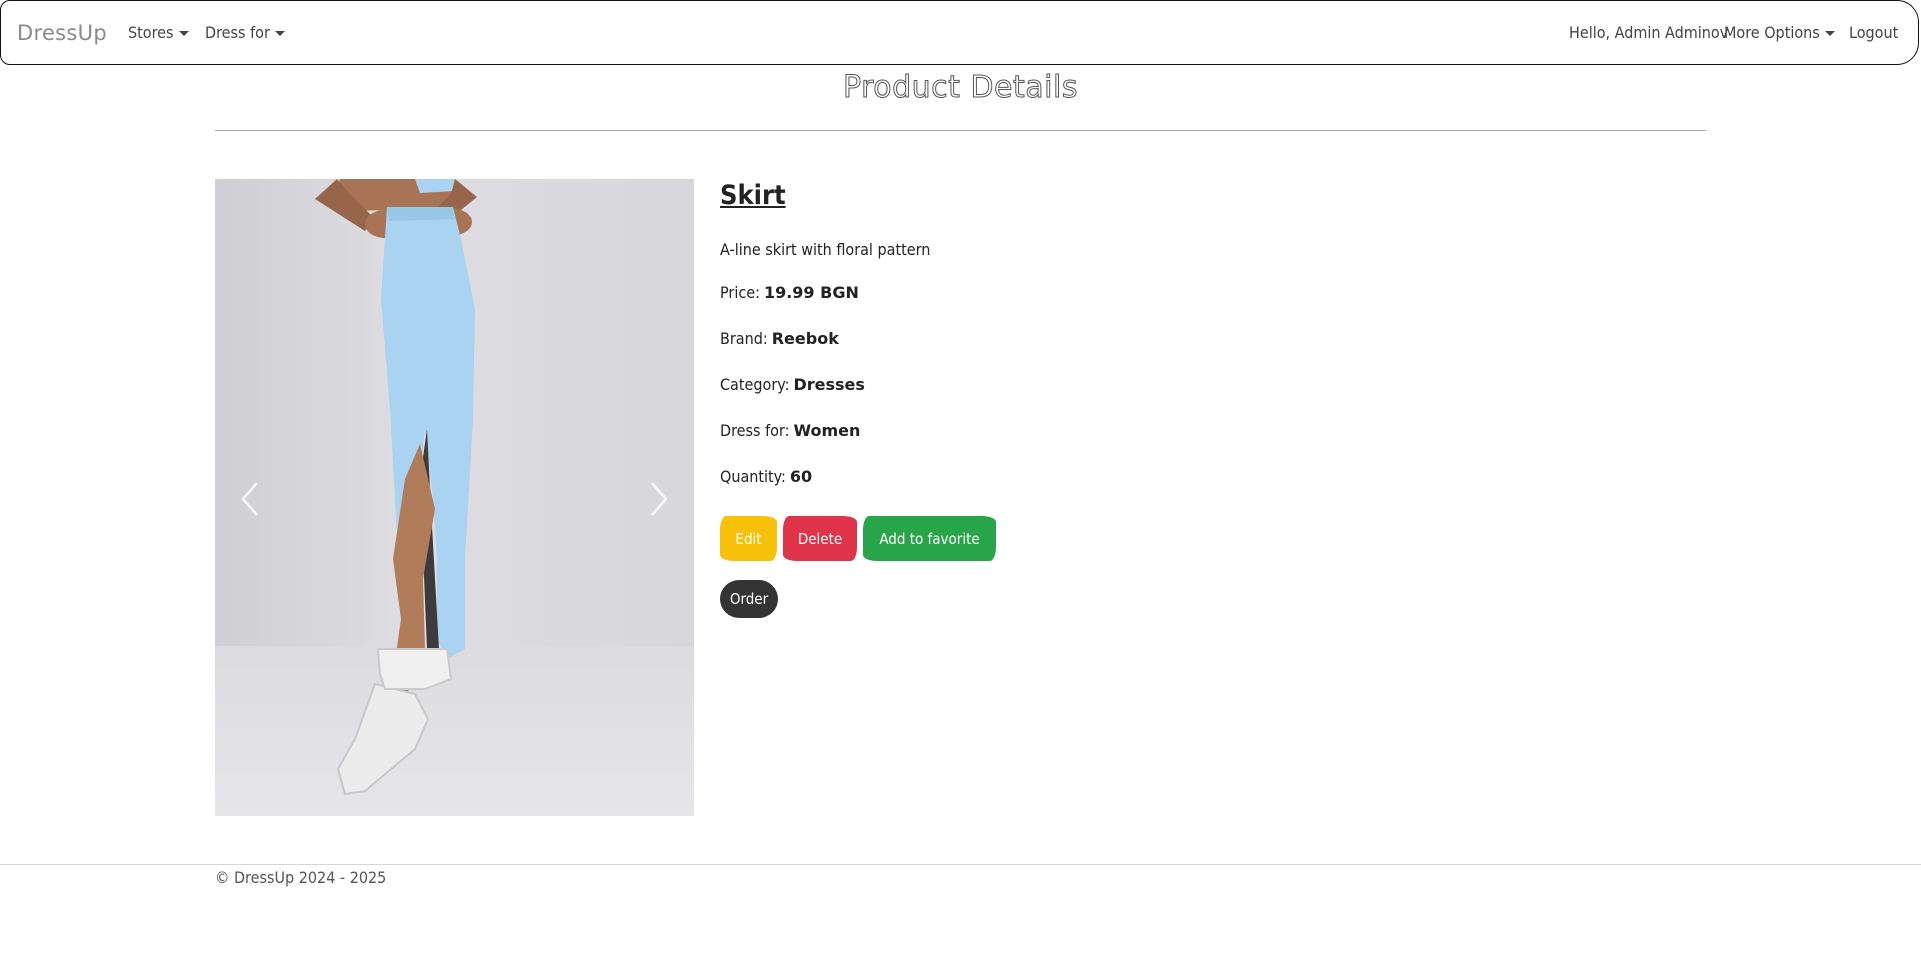 The height and width of the screenshot is (961, 1921). What do you see at coordinates (960, 864) in the screenshot?
I see `footer-divider` at bounding box center [960, 864].